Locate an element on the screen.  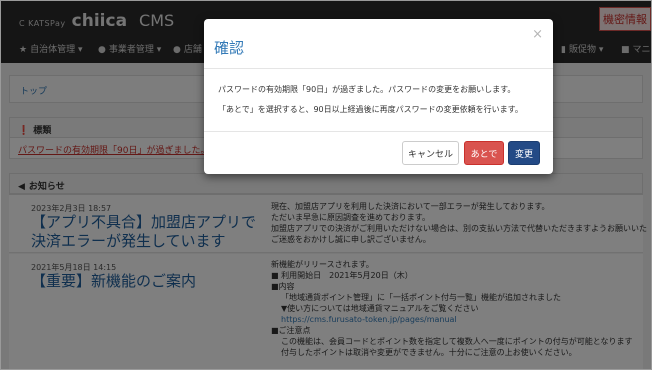
dialog-message: パスワードの有効期限「90日」が過ぎました。パスワードの変更をお願いします。 is located at coordinates (367, 89).